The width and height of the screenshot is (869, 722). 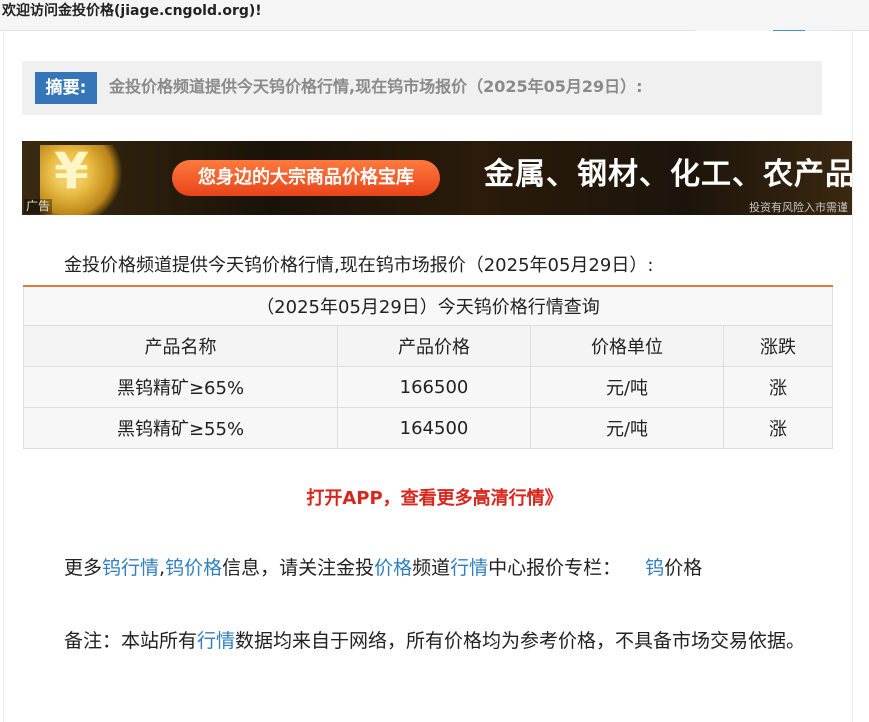 What do you see at coordinates (71, 171) in the screenshot?
I see `yen-icon: ¥` at bounding box center [71, 171].